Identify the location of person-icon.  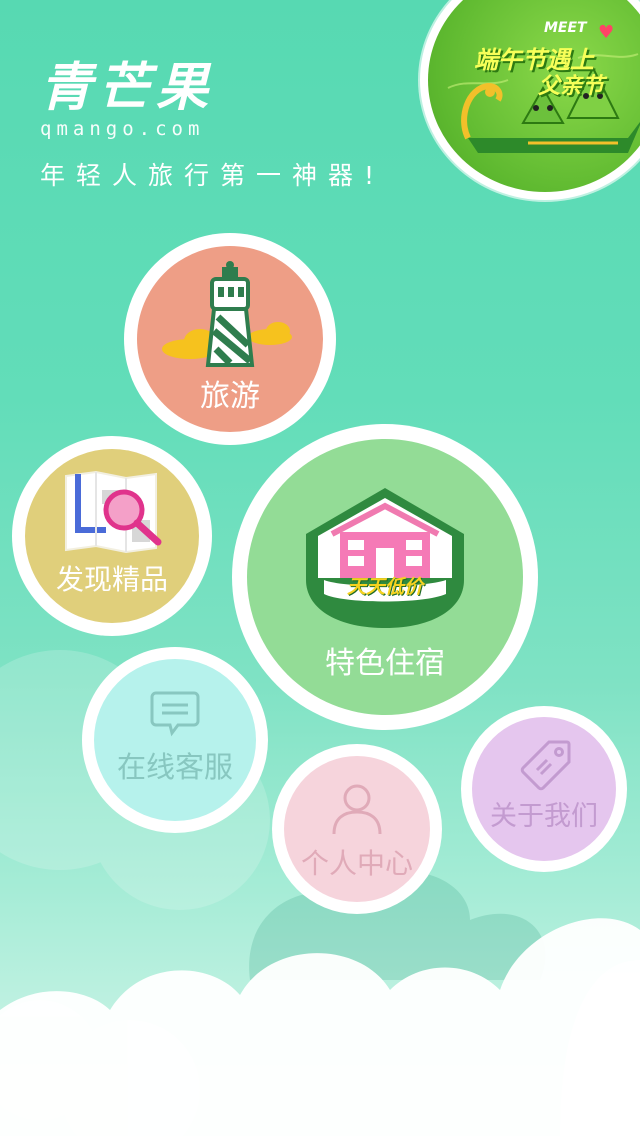
(357, 809).